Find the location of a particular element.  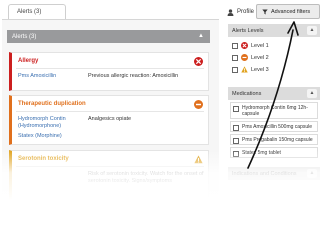

alert-levels-body: Level 1 Level 2 Level 3 is located at coordinates (274, 58).